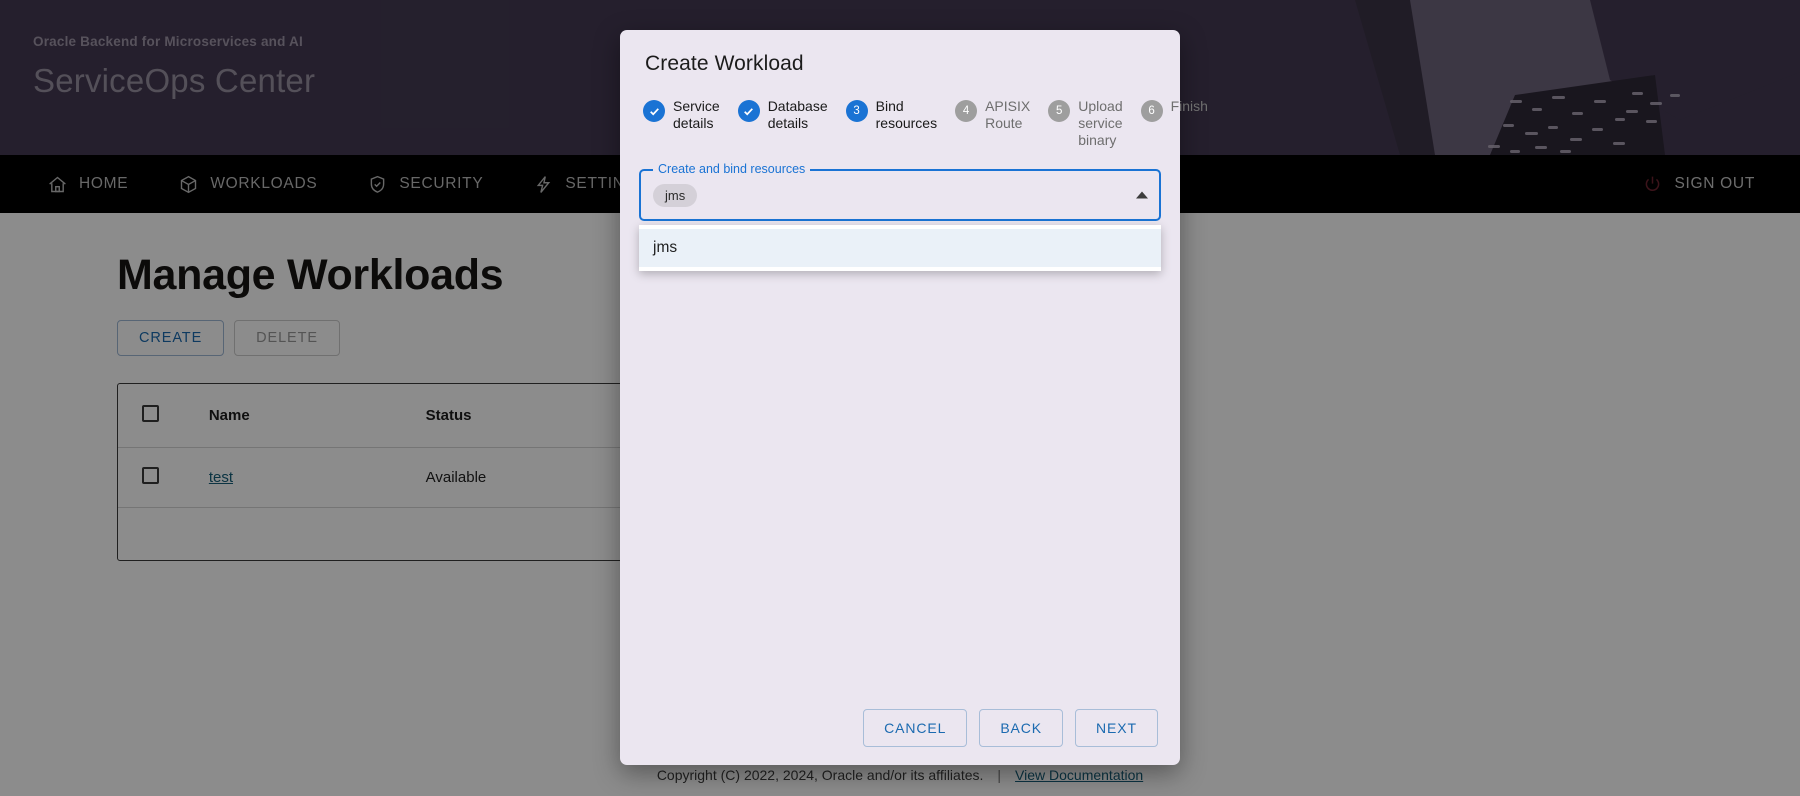 This screenshot has height=796, width=1800. Describe the element at coordinates (856, 111) in the screenshot. I see `step-3-number: 3` at that location.